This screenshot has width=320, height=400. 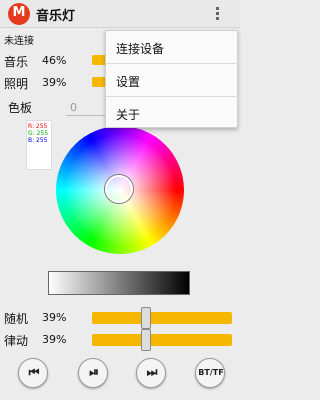 What do you see at coordinates (162, 340) in the screenshot?
I see `rhythm-slider` at bounding box center [162, 340].